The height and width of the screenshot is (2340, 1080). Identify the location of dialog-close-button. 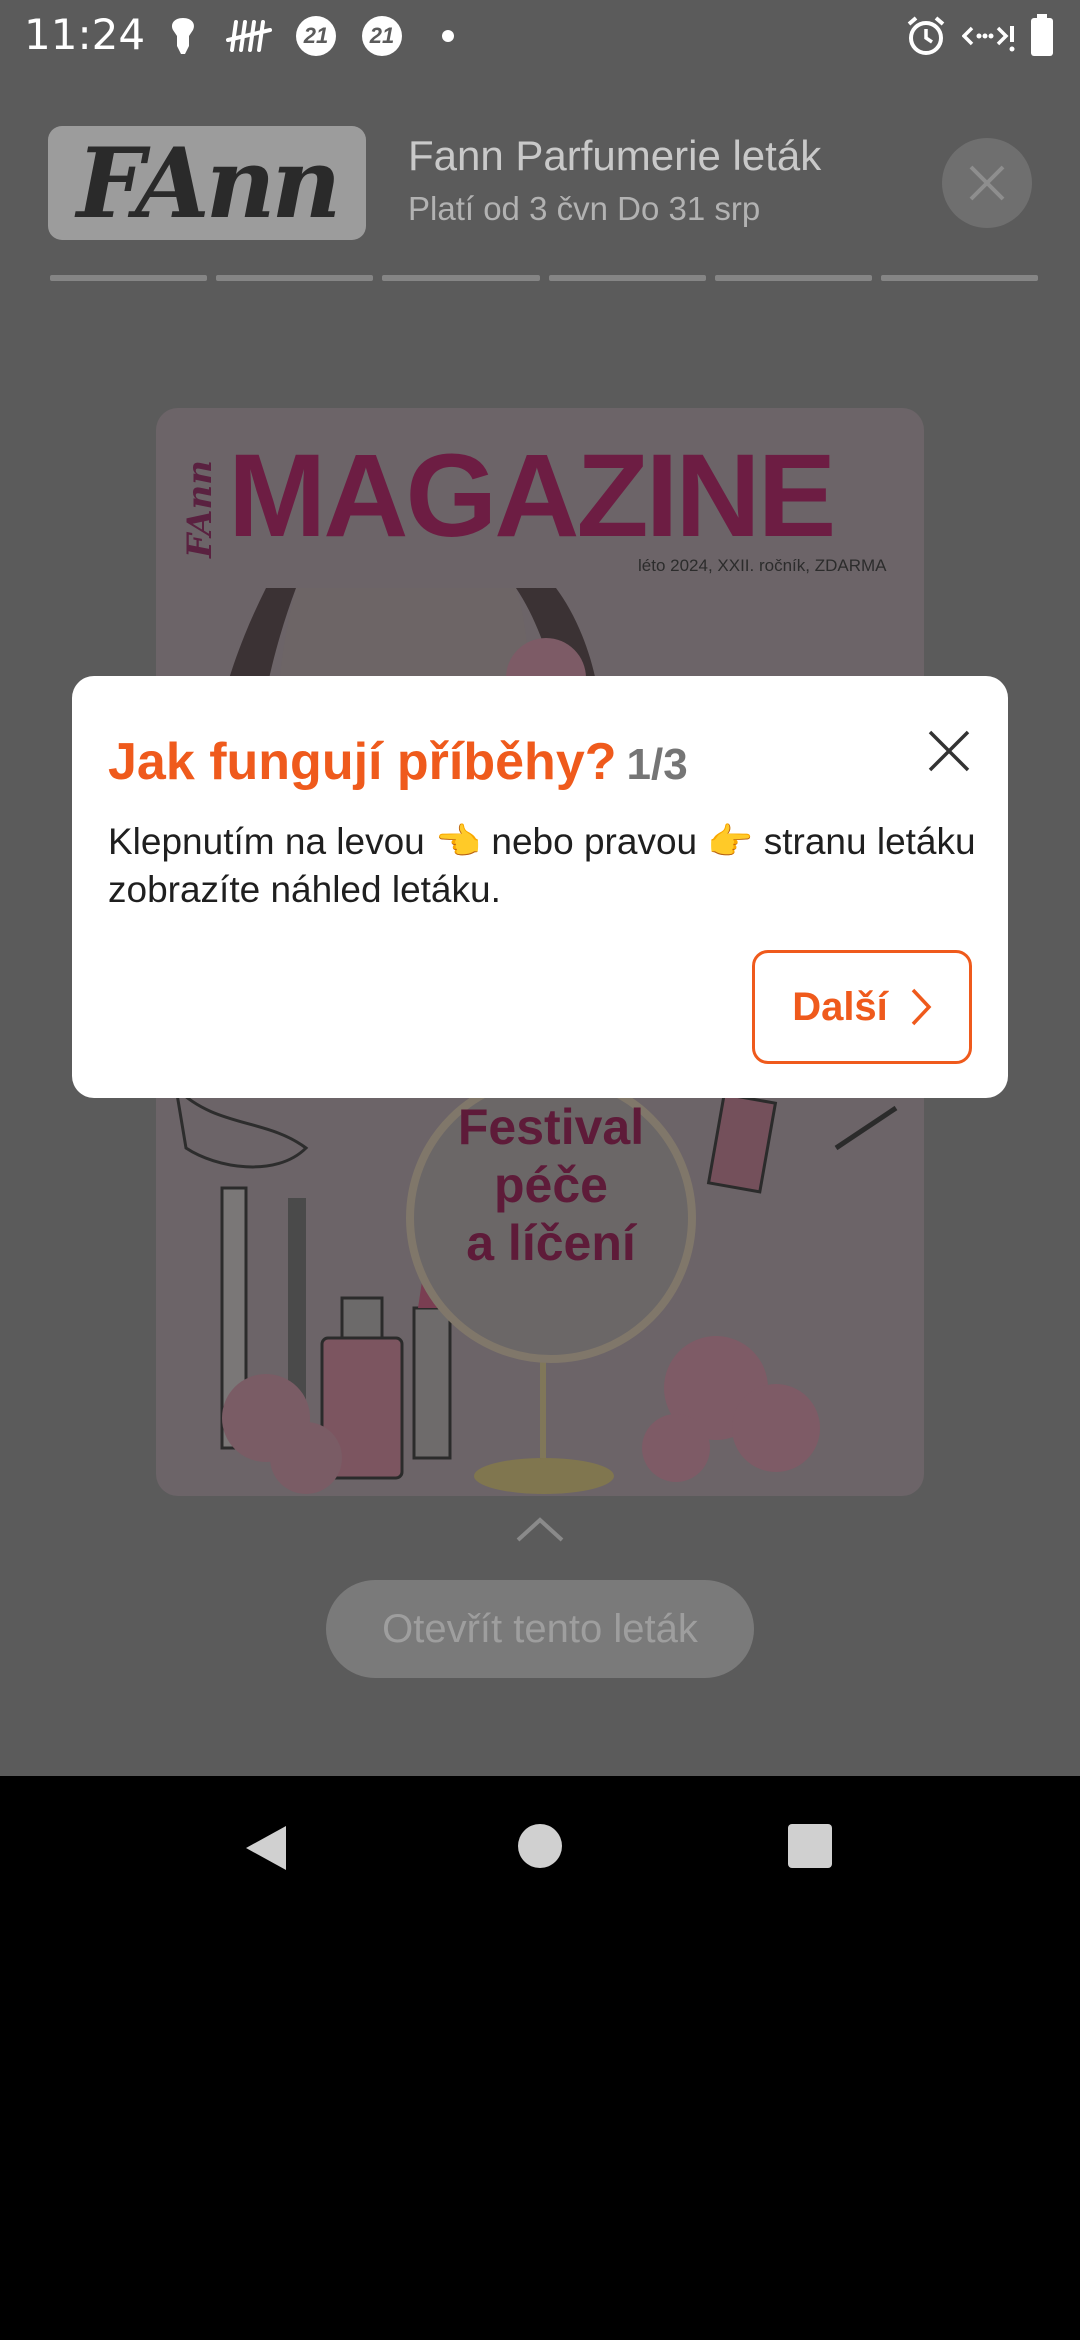
(949, 751).